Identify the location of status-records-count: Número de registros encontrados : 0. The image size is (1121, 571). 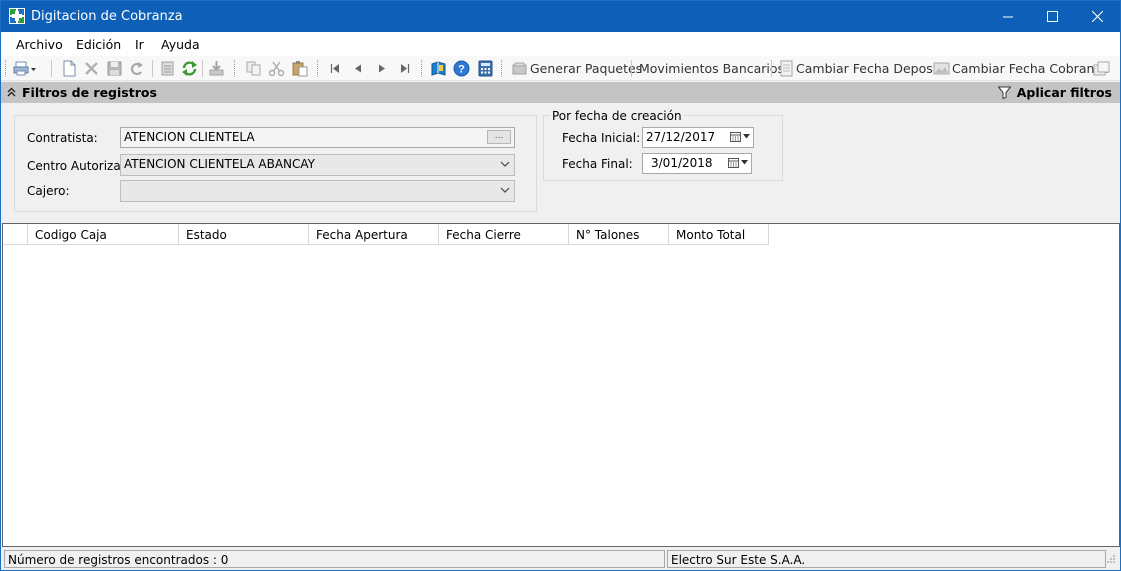
(334, 559).